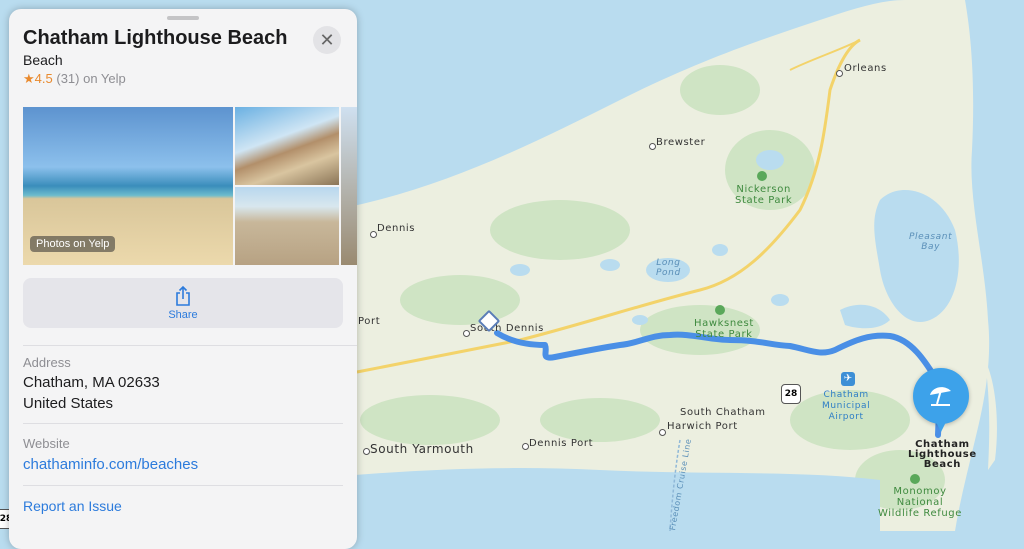  What do you see at coordinates (47, 362) in the screenshot?
I see `address-label: Address` at bounding box center [47, 362].